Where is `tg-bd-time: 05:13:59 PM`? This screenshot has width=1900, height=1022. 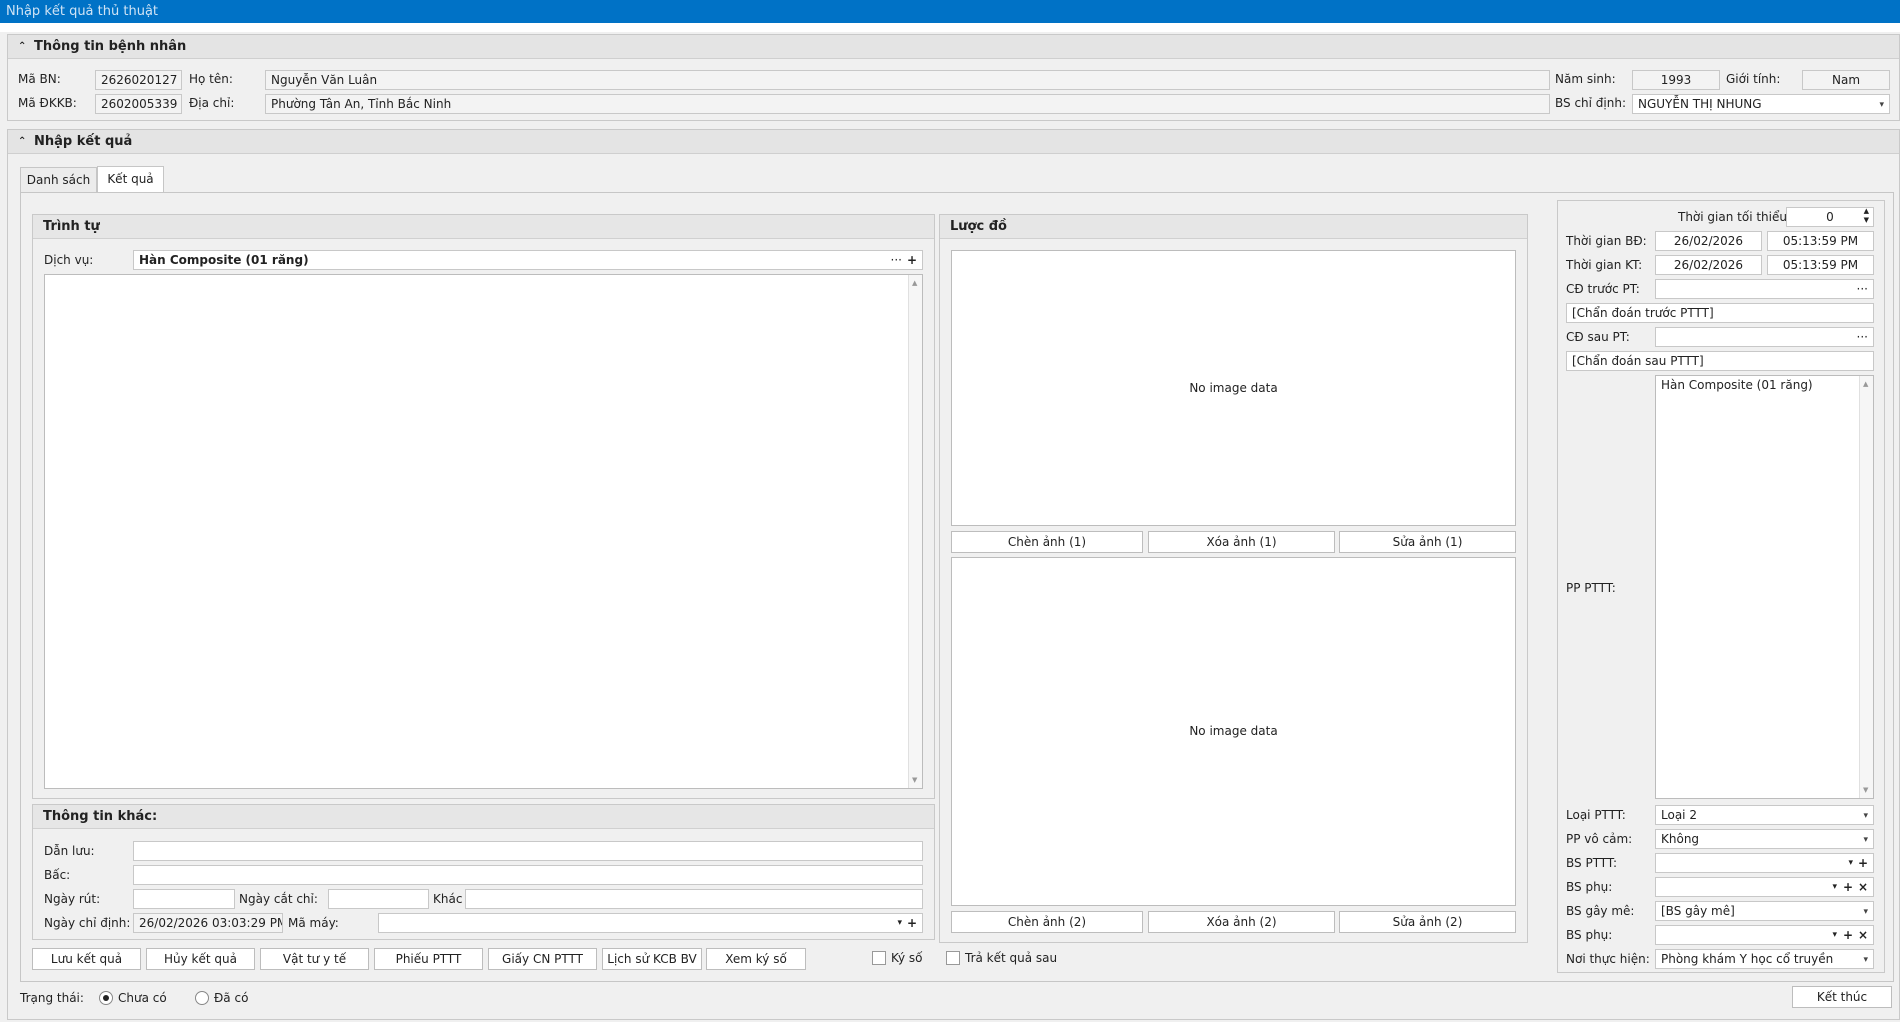 tg-bd-time: 05:13:59 PM is located at coordinates (1820, 241).